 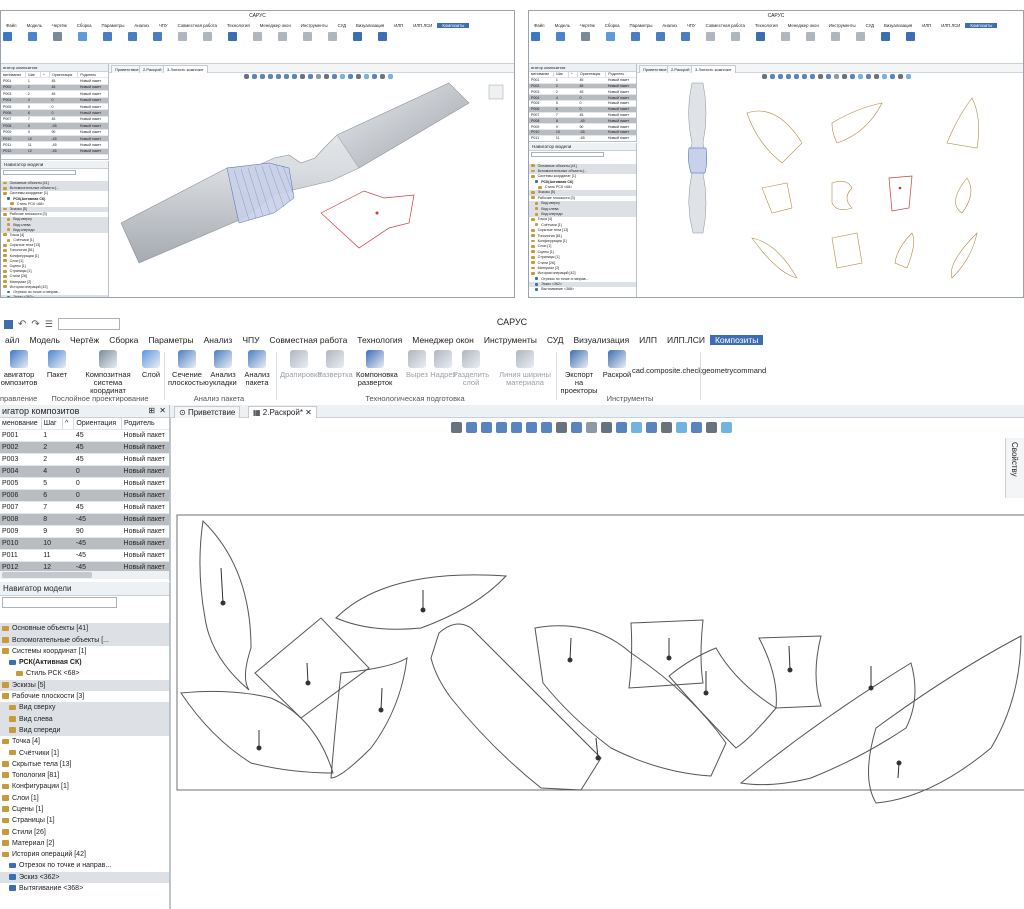 What do you see at coordinates (84, 730) in the screenshot?
I see `tree-item: Вид спереди` at bounding box center [84, 730].